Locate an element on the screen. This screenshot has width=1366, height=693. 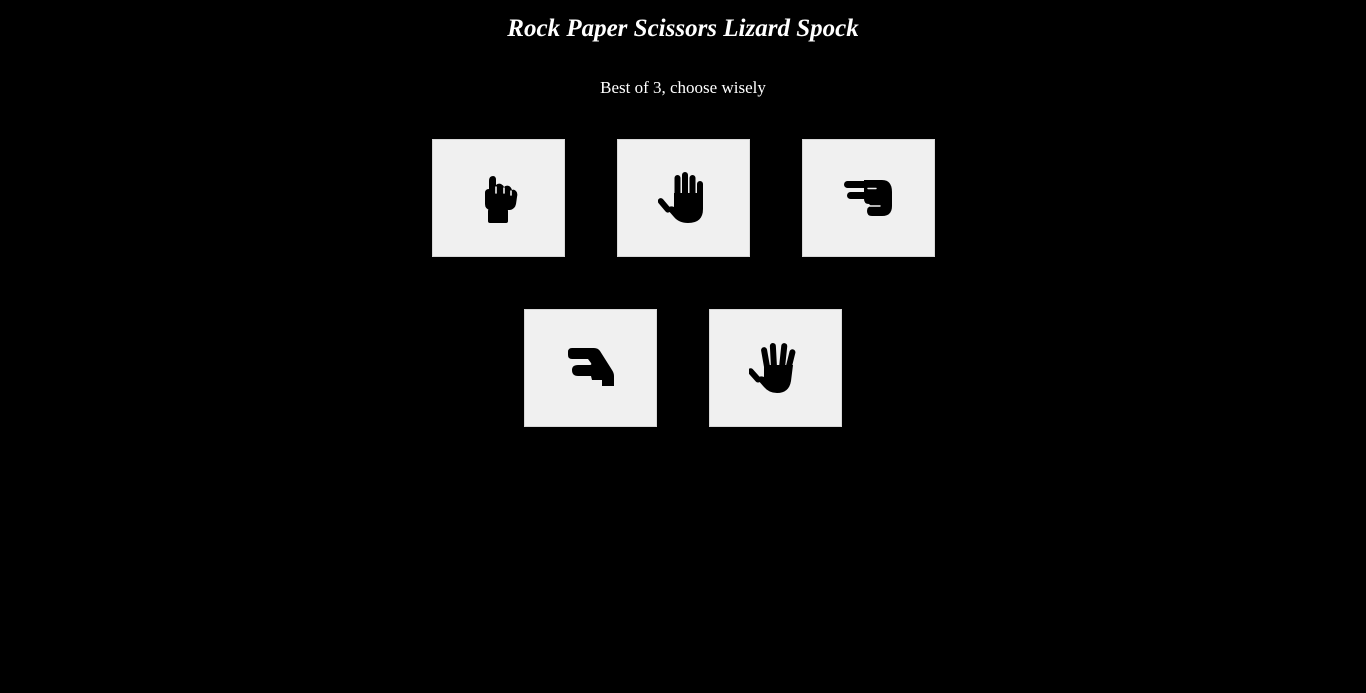
hand-rock-icon is located at coordinates (500, 199).